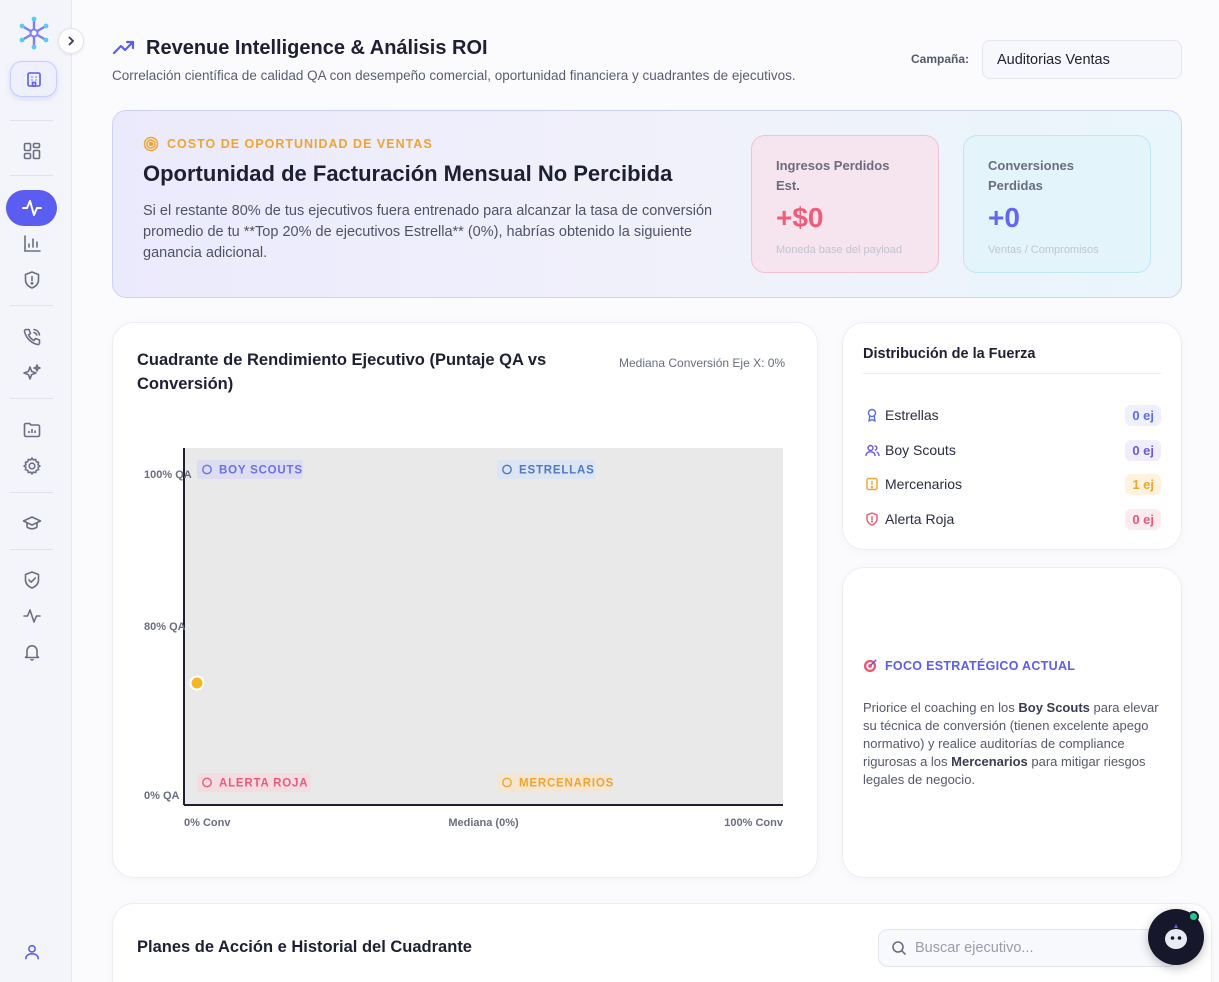  What do you see at coordinates (151, 144) in the screenshot?
I see `target-icon` at bounding box center [151, 144].